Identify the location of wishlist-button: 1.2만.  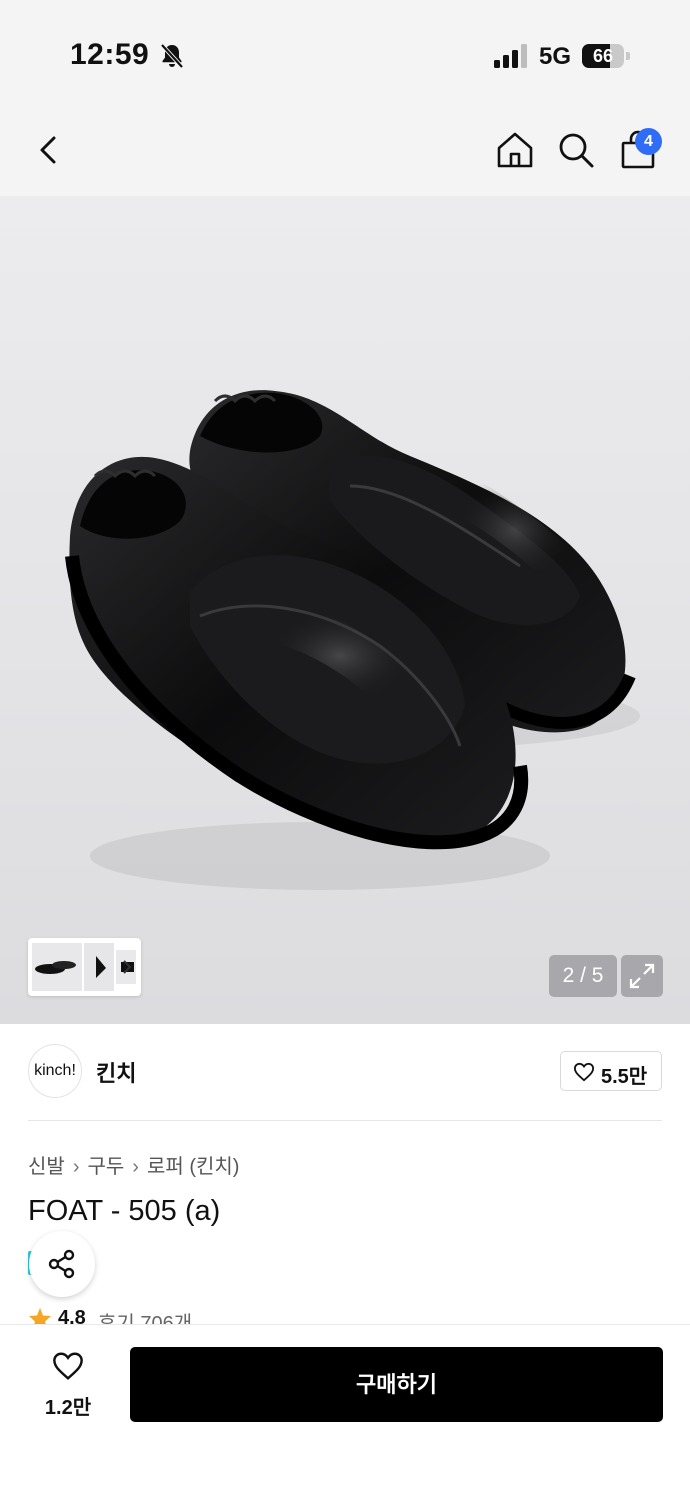
(68, 1387).